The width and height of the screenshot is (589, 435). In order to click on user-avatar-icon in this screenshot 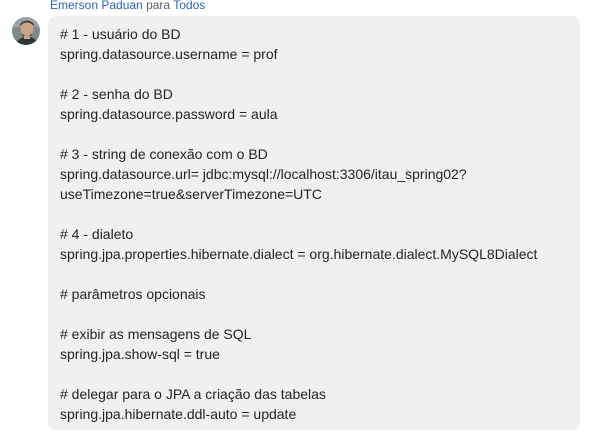, I will do `click(26, 31)`.